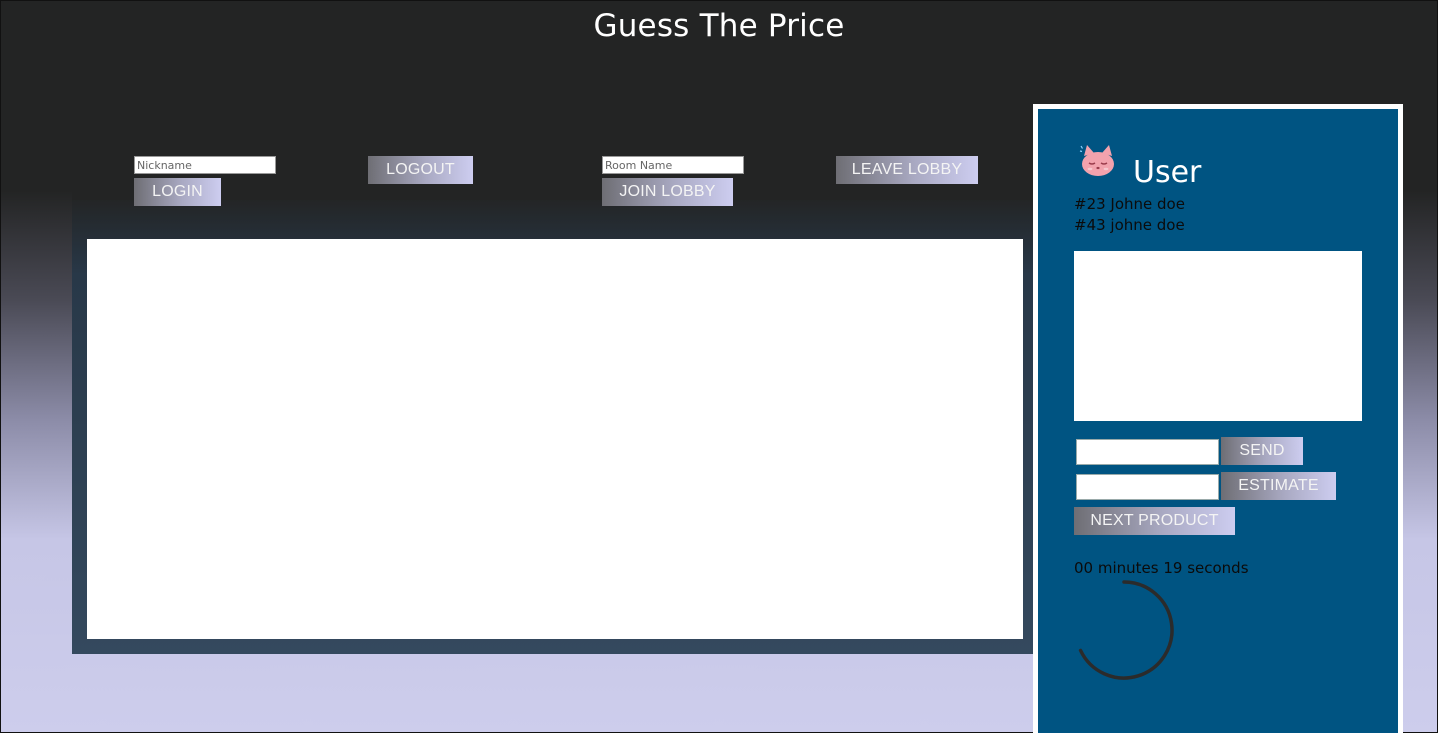 The width and height of the screenshot is (1438, 733). What do you see at coordinates (1129, 215) in the screenshot?
I see `player-list: #23 Johne doe #43 johne doe` at bounding box center [1129, 215].